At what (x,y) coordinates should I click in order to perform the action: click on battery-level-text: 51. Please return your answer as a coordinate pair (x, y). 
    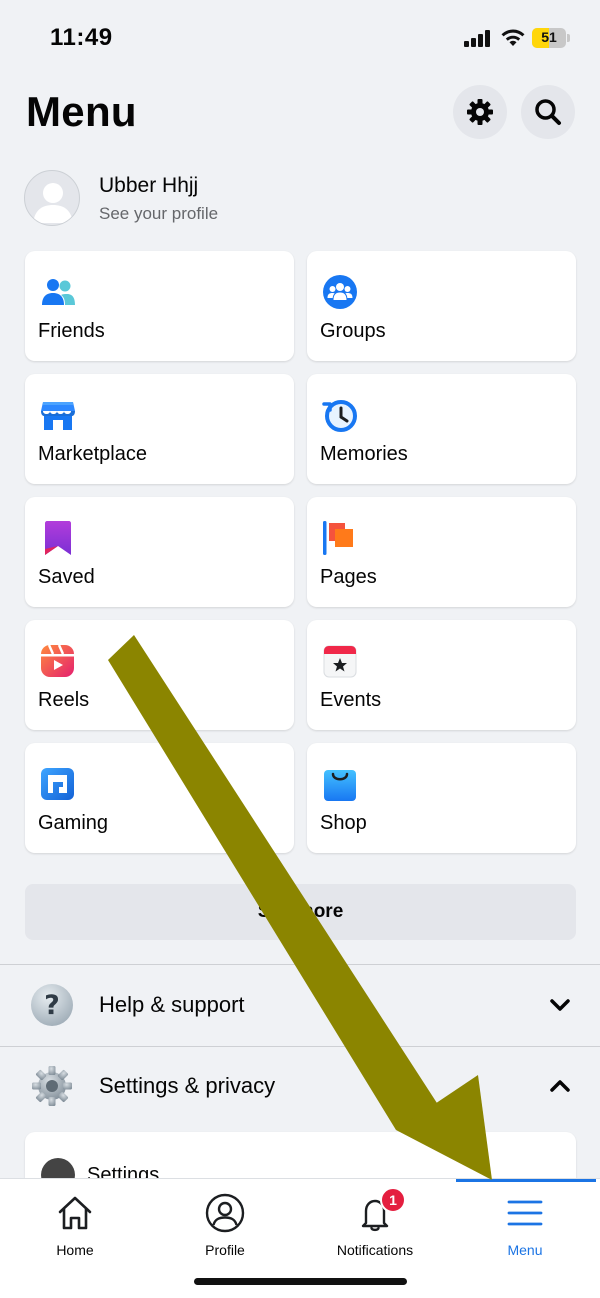
    Looking at the image, I should click on (549, 37).